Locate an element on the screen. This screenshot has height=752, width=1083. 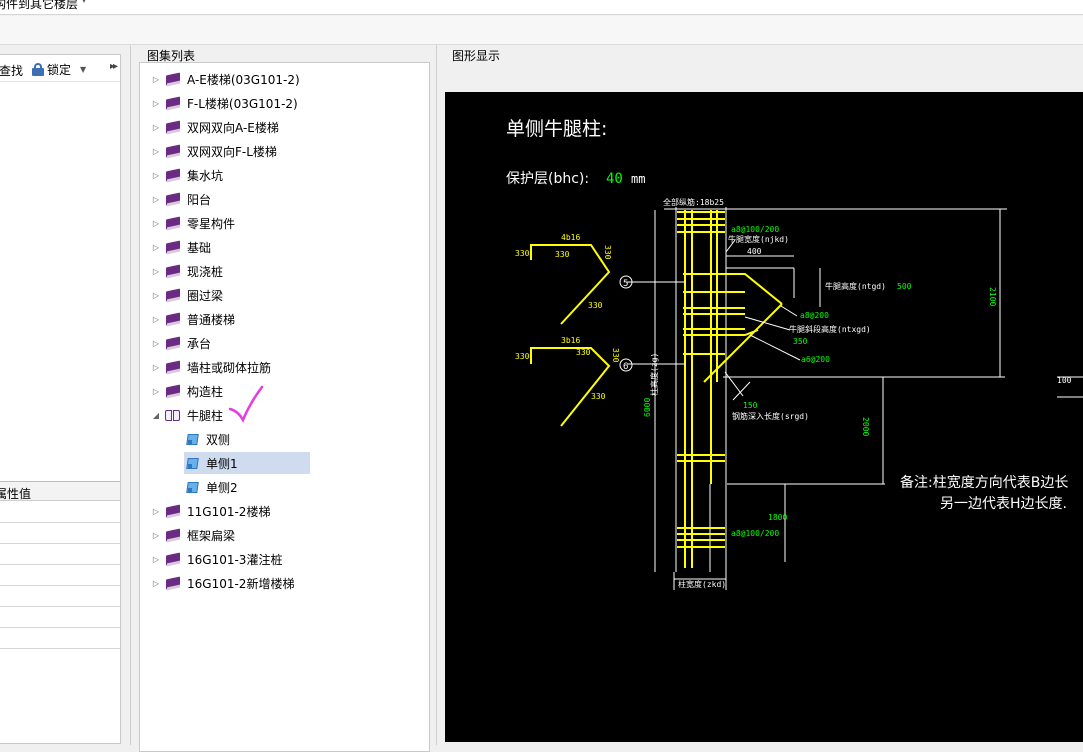
tree-item: ▷ 集水坑 is located at coordinates (186, 175).